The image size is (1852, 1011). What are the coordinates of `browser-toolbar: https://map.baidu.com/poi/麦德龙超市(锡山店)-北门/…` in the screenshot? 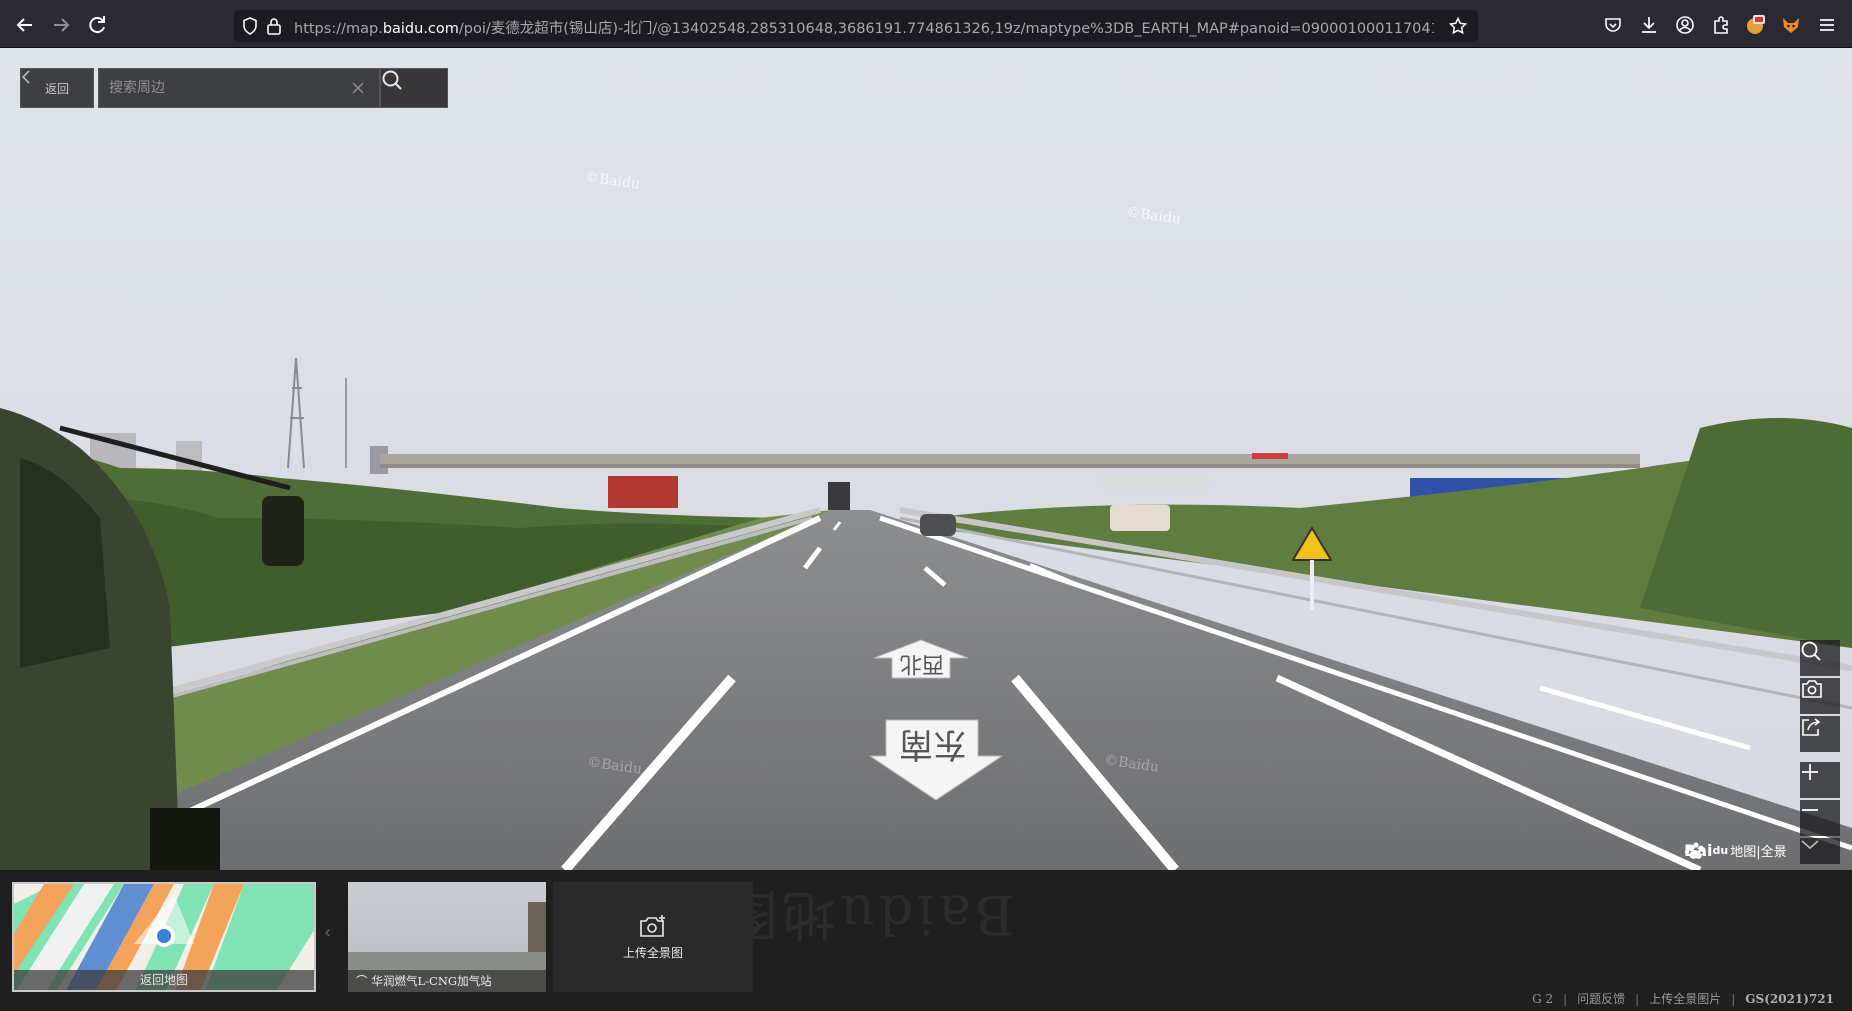 It's located at (926, 24).